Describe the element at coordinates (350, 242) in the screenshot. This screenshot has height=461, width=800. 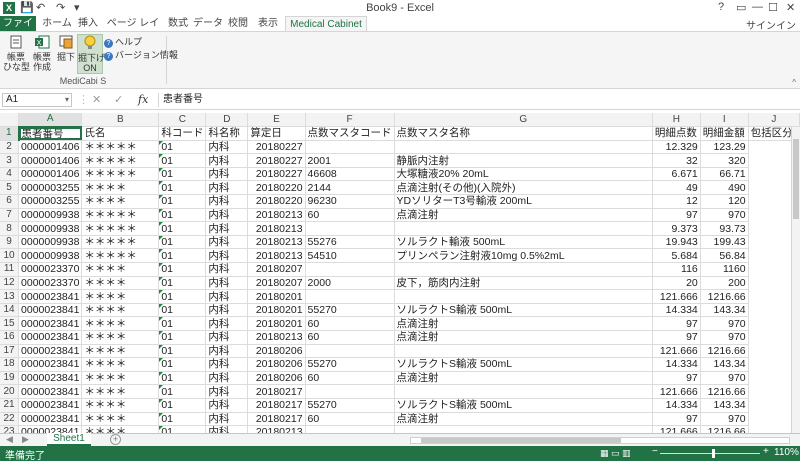
I see `table-cell: 55276` at that location.